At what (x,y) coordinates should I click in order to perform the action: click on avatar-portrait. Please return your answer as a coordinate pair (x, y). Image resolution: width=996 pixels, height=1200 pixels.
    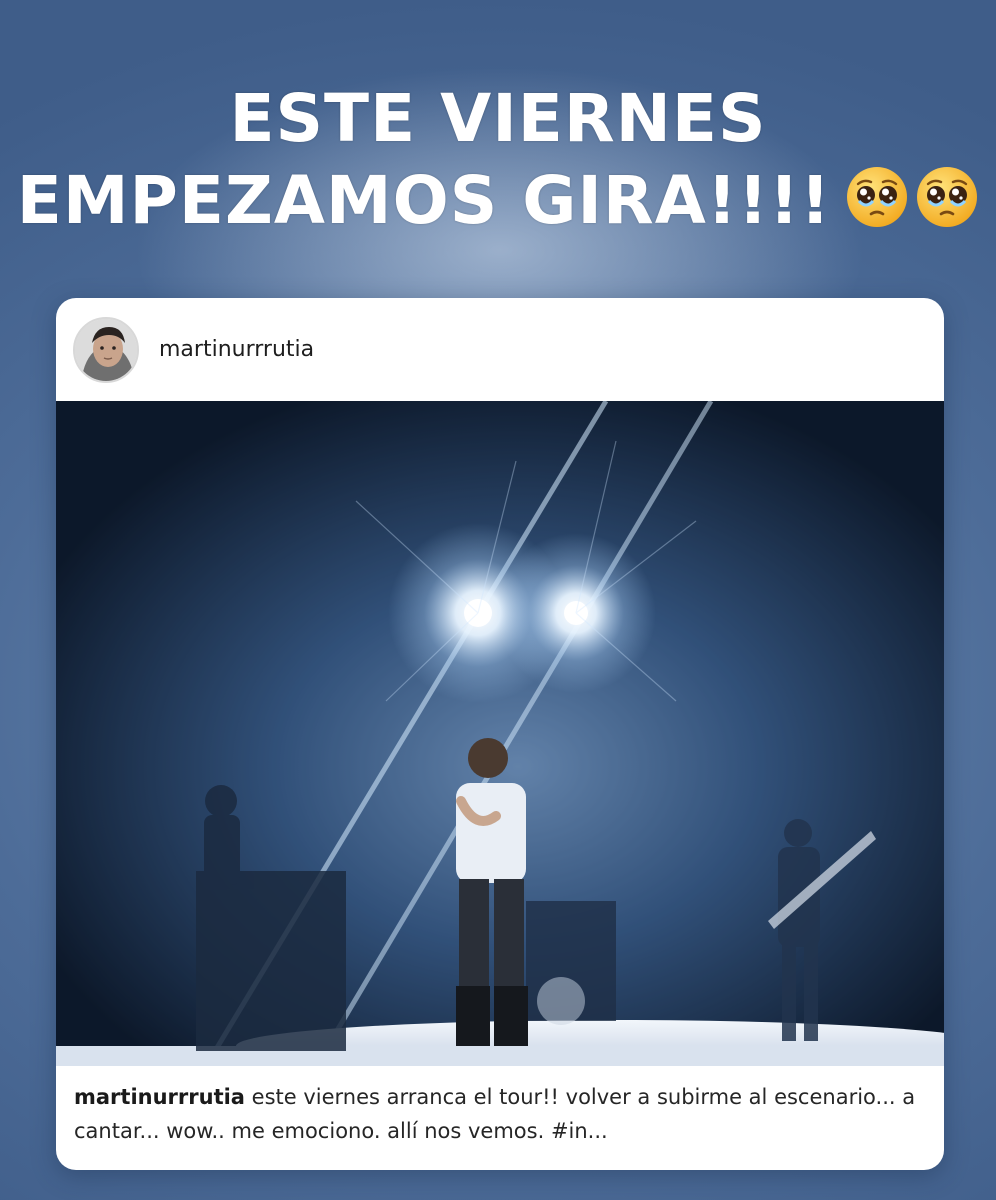
    Looking at the image, I should click on (106, 349).